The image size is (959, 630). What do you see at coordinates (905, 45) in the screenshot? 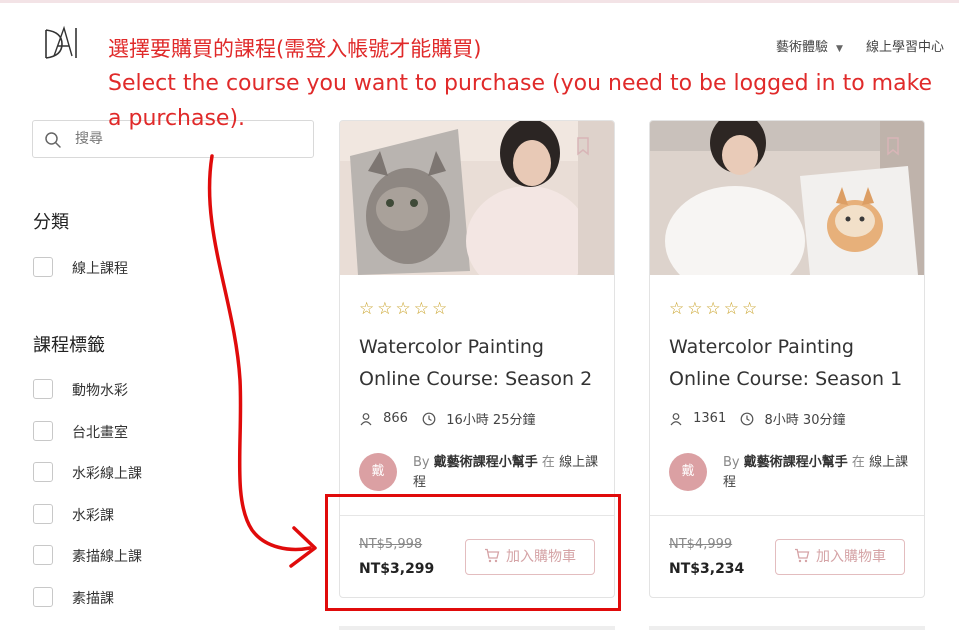
I see `nav-online-learning: 線上學習中心` at bounding box center [905, 45].